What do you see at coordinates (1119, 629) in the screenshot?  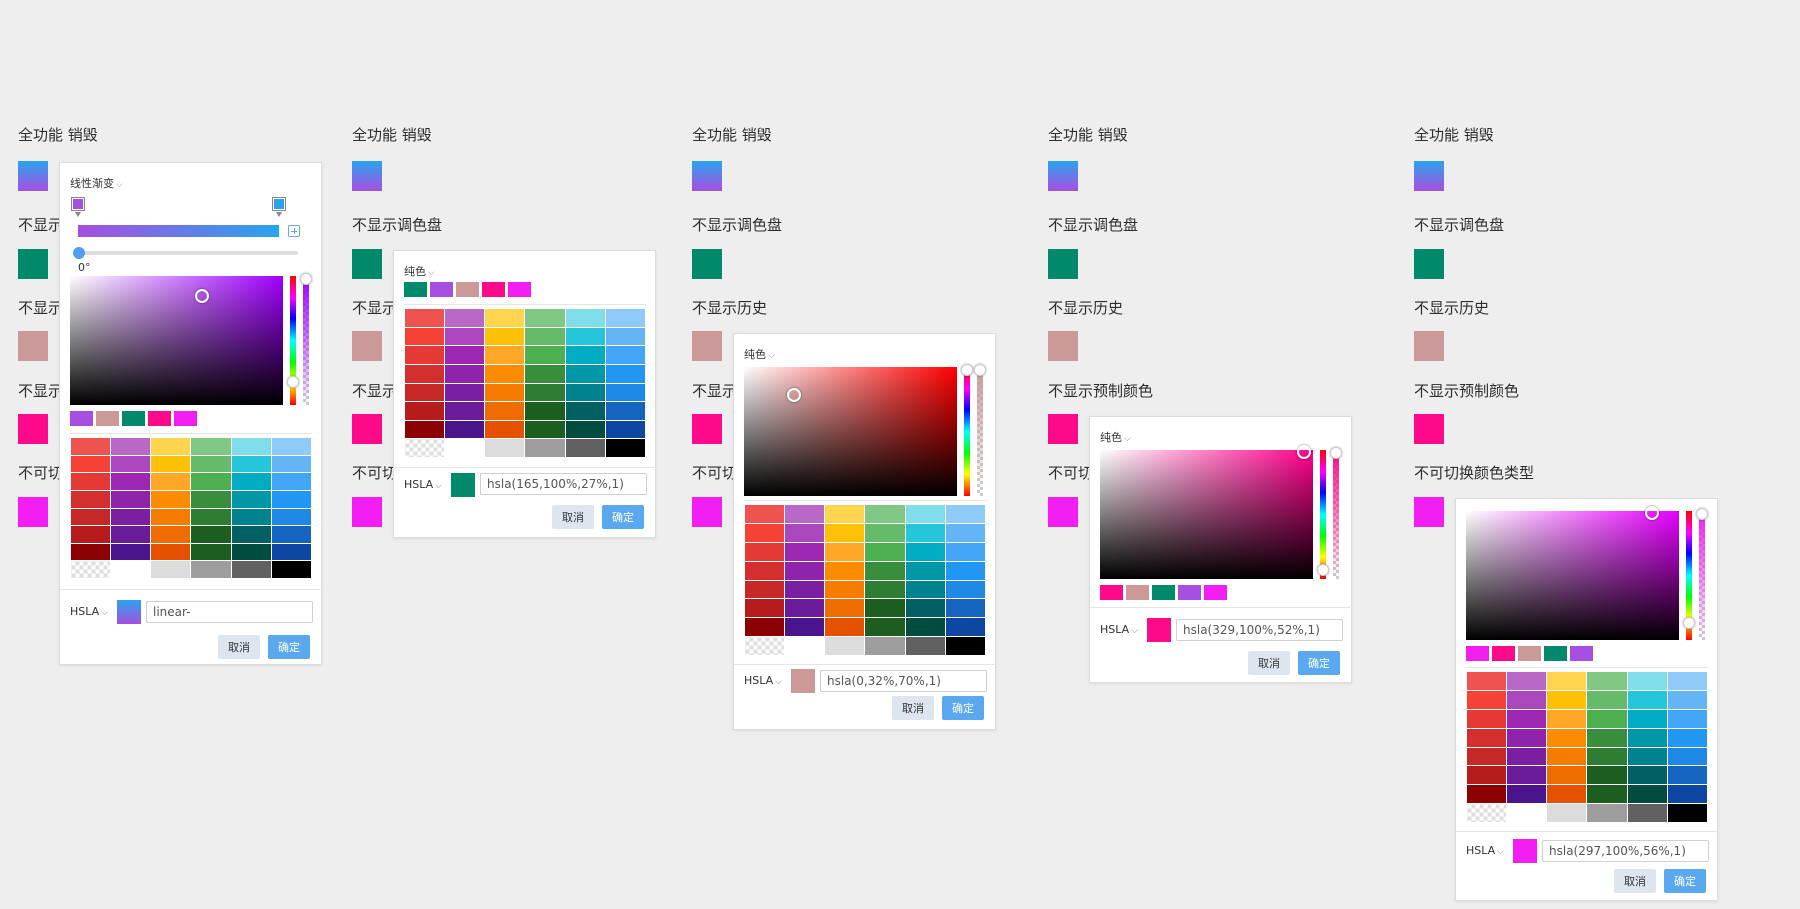 I see `color-mode-select: HSLA ⌵` at bounding box center [1119, 629].